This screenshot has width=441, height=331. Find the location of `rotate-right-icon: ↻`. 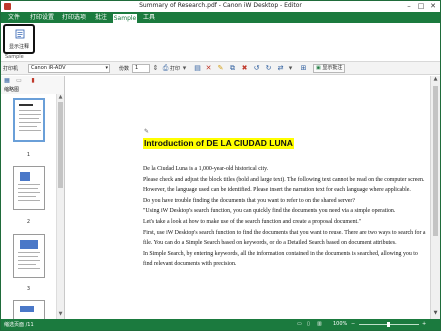

rotate-right-icon: ↻ is located at coordinates (268, 68).